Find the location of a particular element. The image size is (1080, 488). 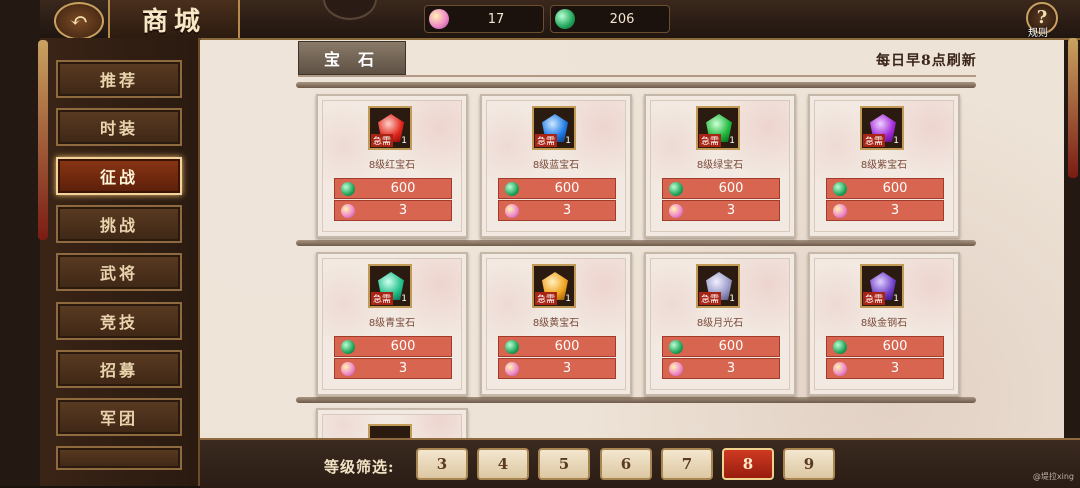

sidebar-item-recommend: 推荐 is located at coordinates (119, 79).